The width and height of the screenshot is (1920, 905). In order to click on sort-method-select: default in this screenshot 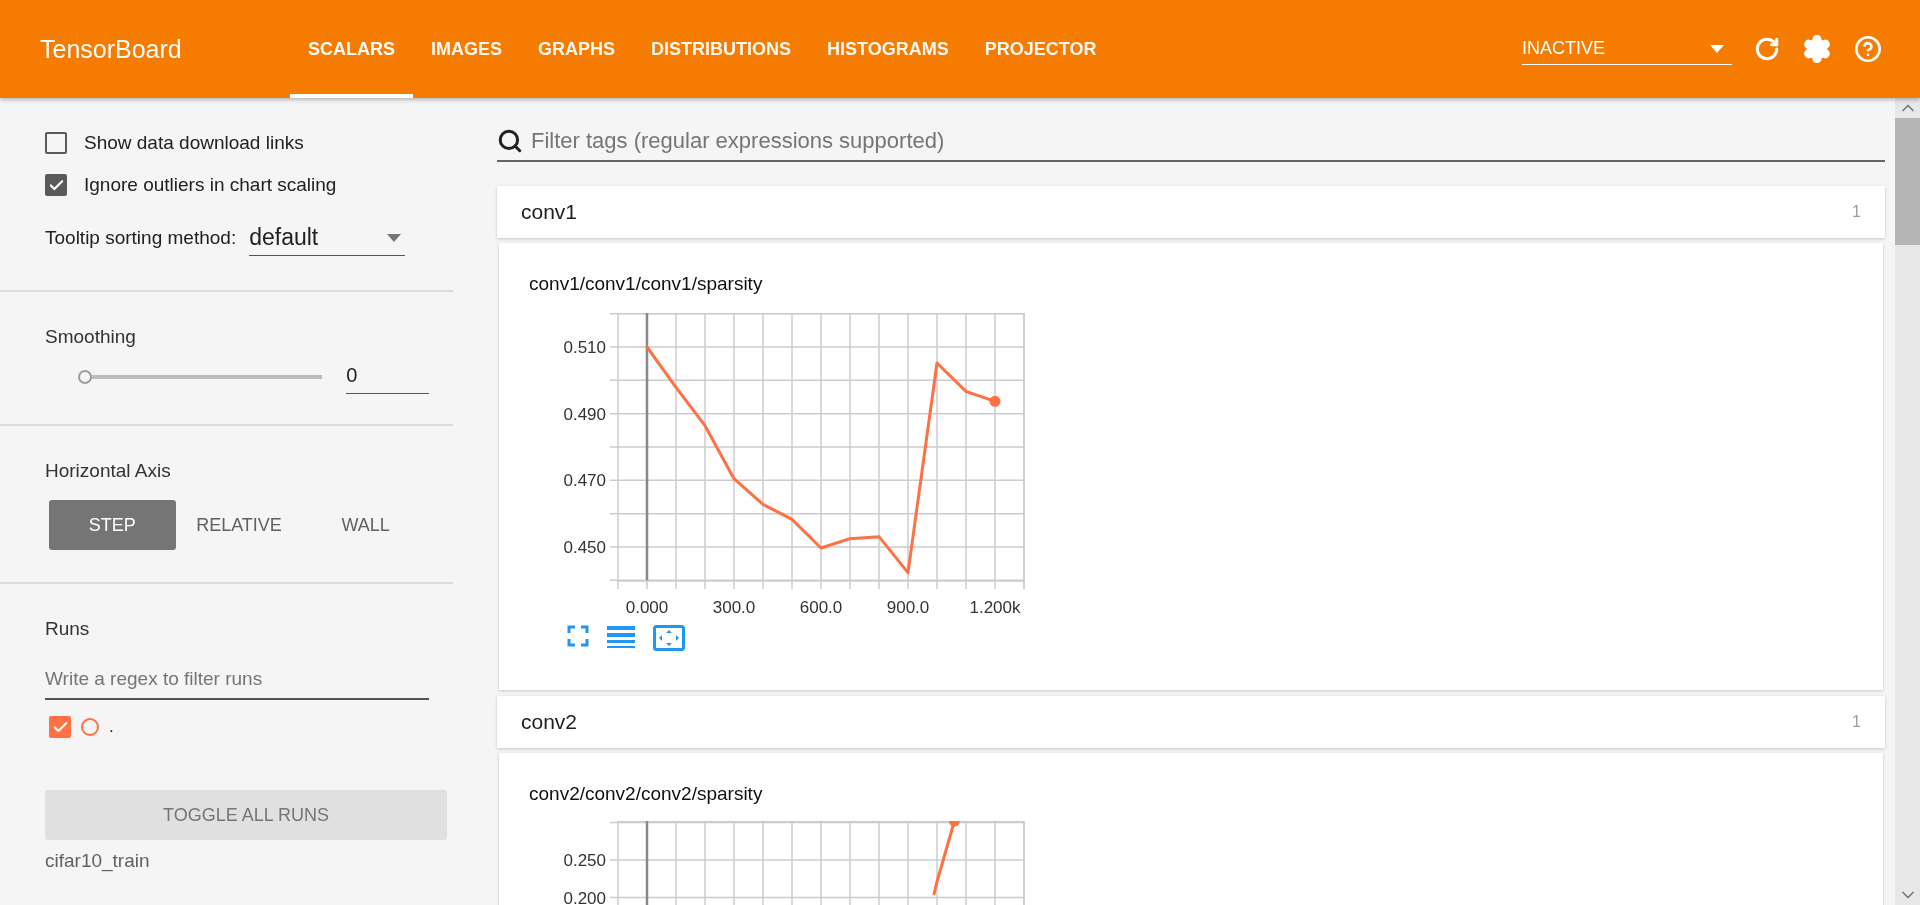, I will do `click(327, 238)`.